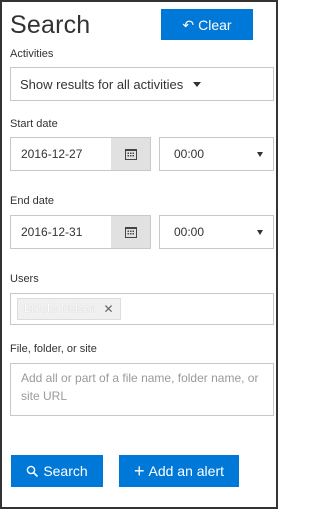 This screenshot has height=509, width=320. Describe the element at coordinates (53, 349) in the screenshot. I see `file-folder-site-label: File, folder, or site` at that location.